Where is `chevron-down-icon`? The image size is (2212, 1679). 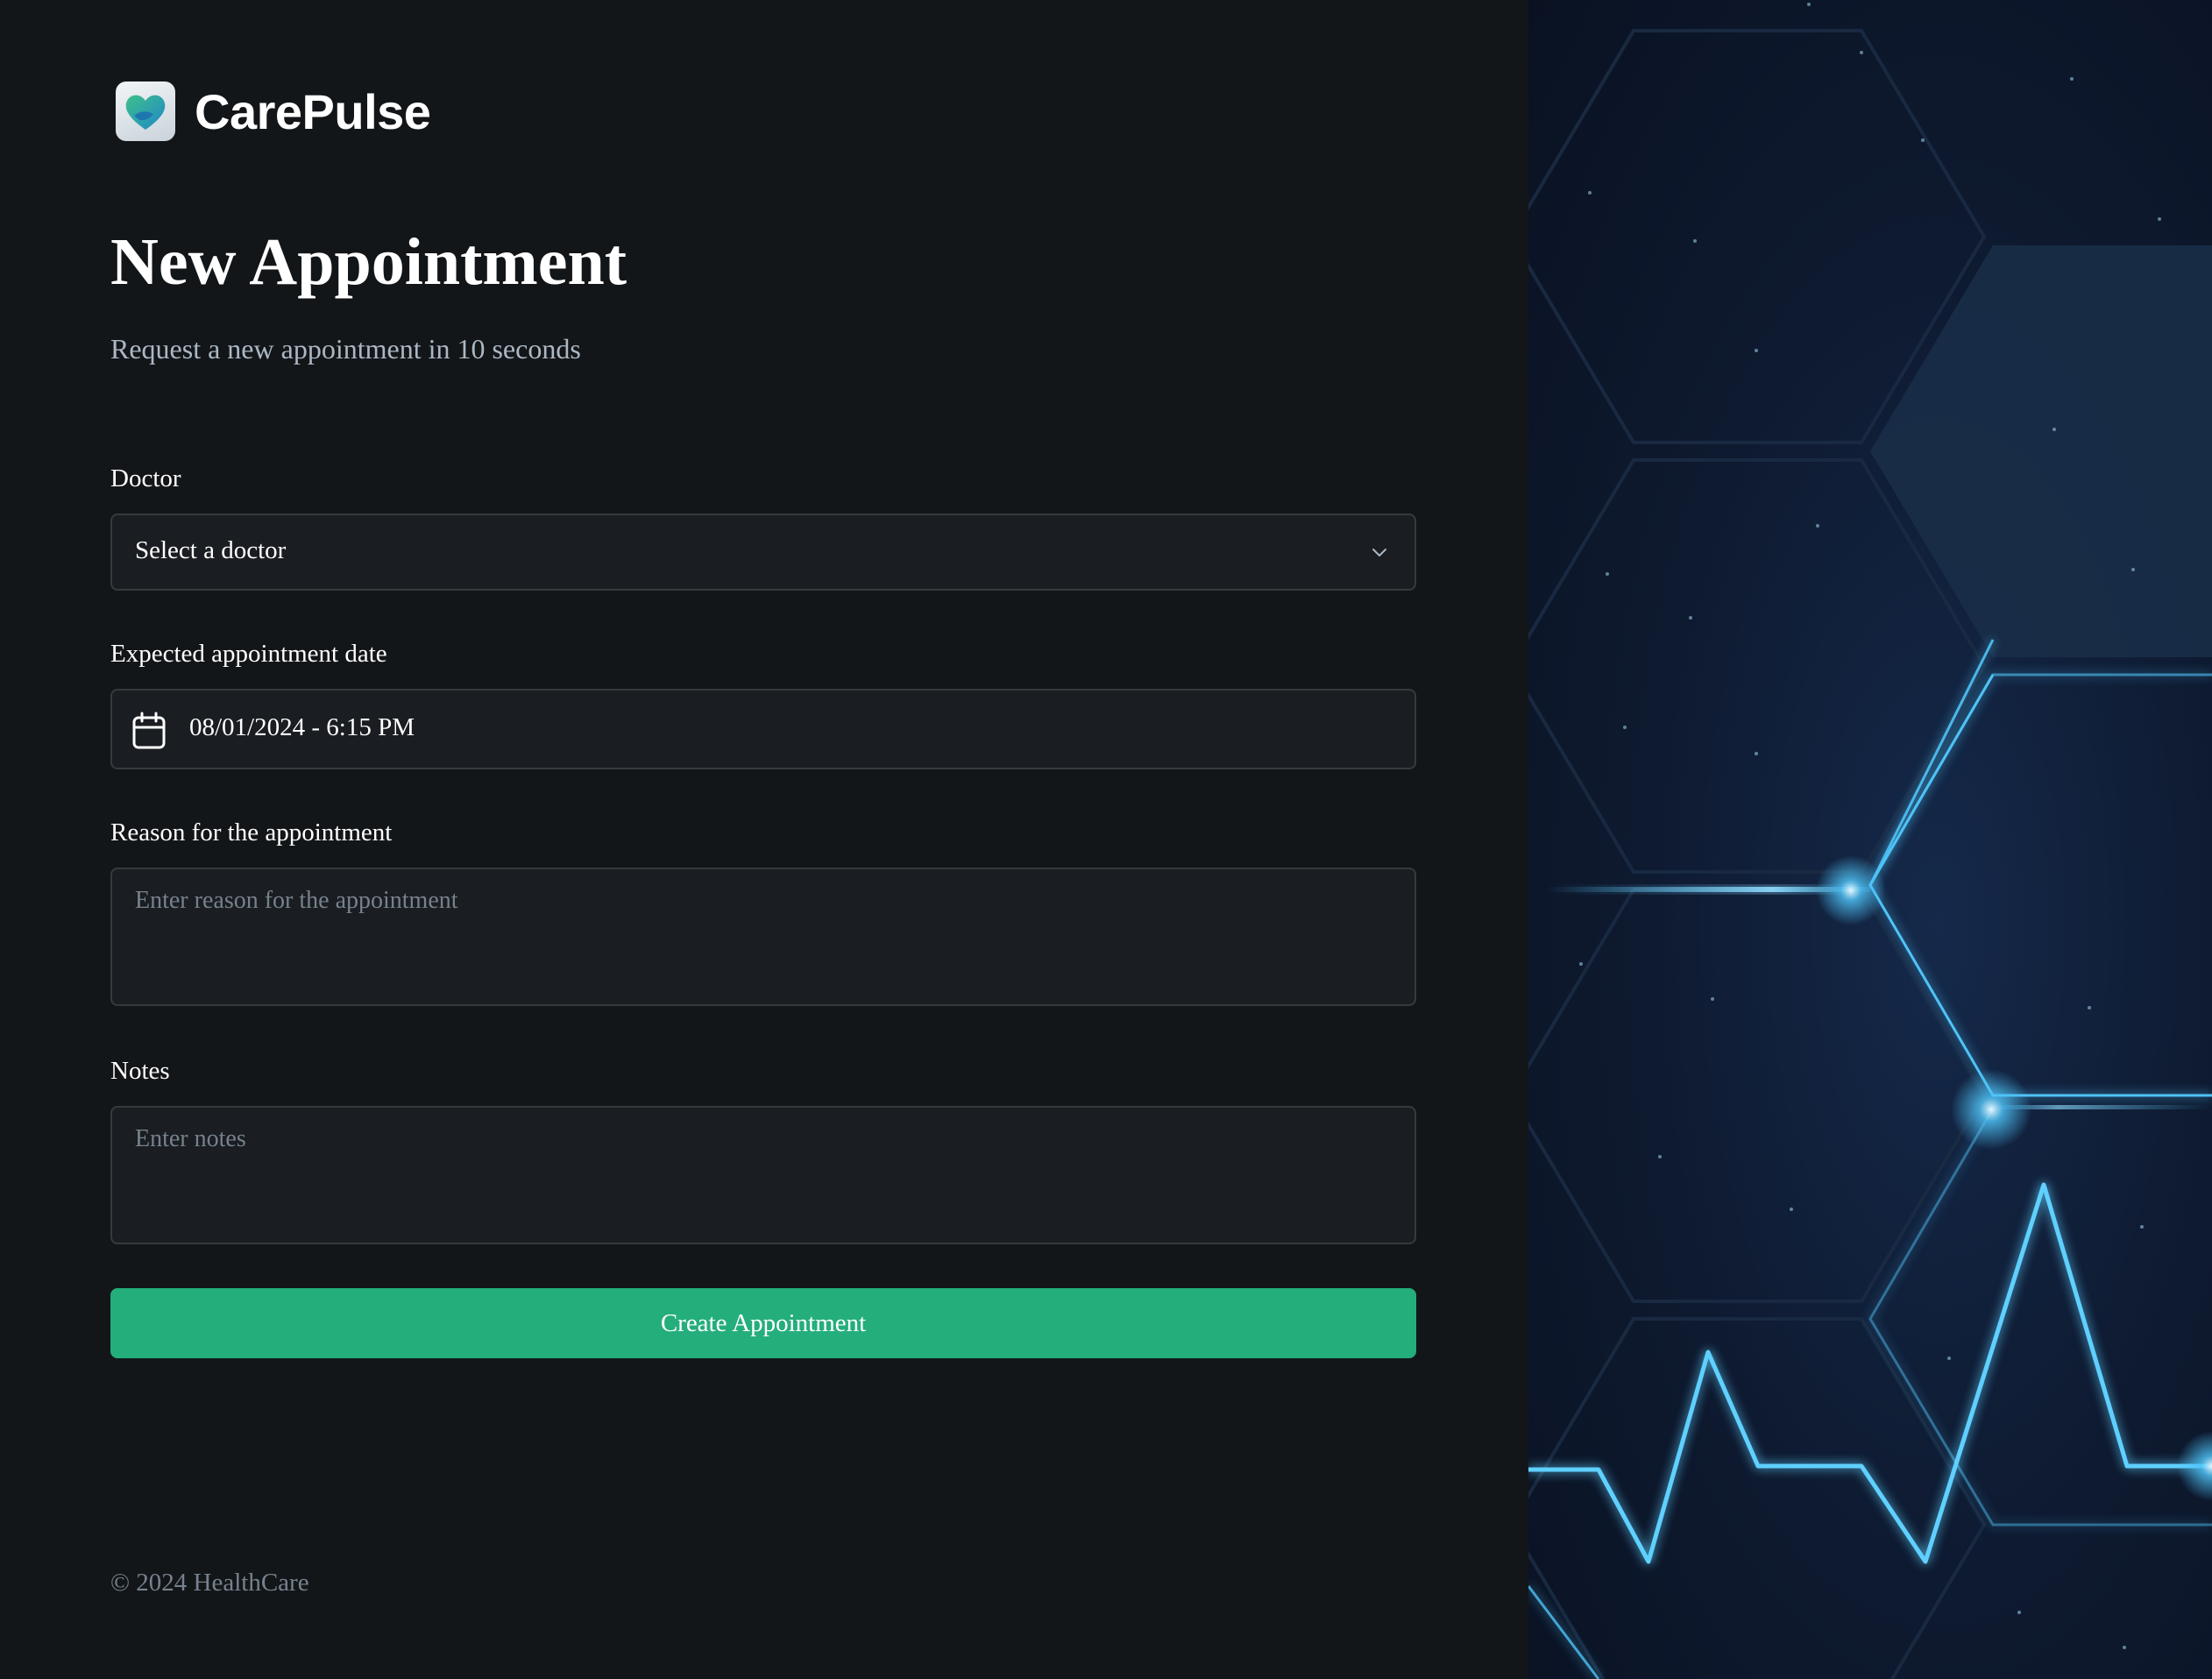 chevron-down-icon is located at coordinates (1379, 554).